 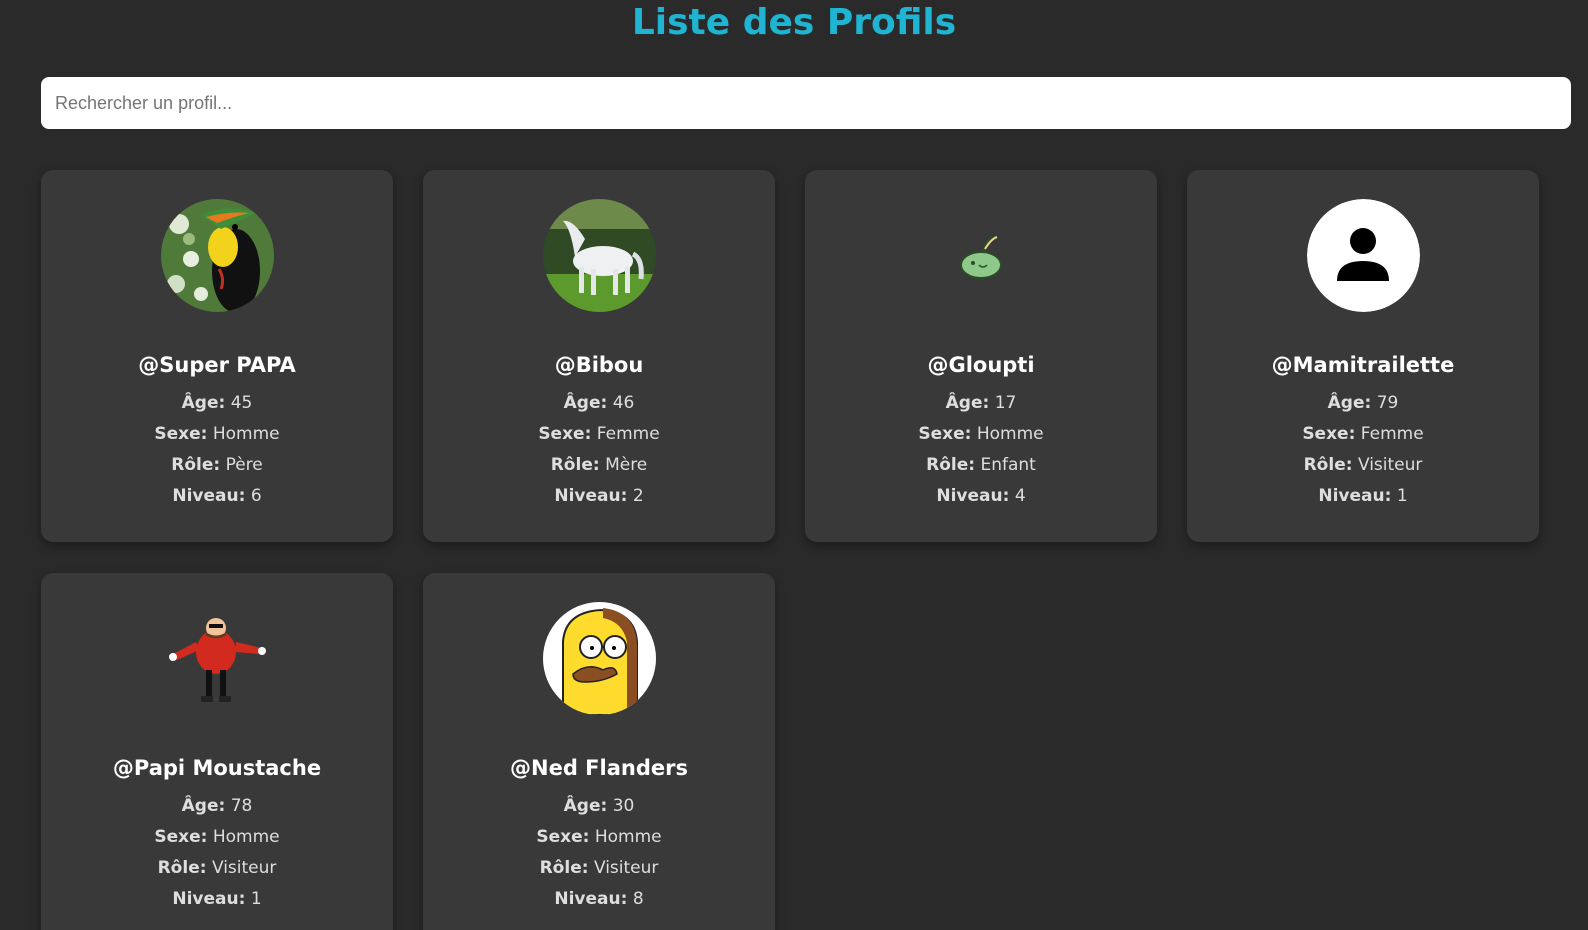 I want to click on search-input, so click(x=806, y=103).